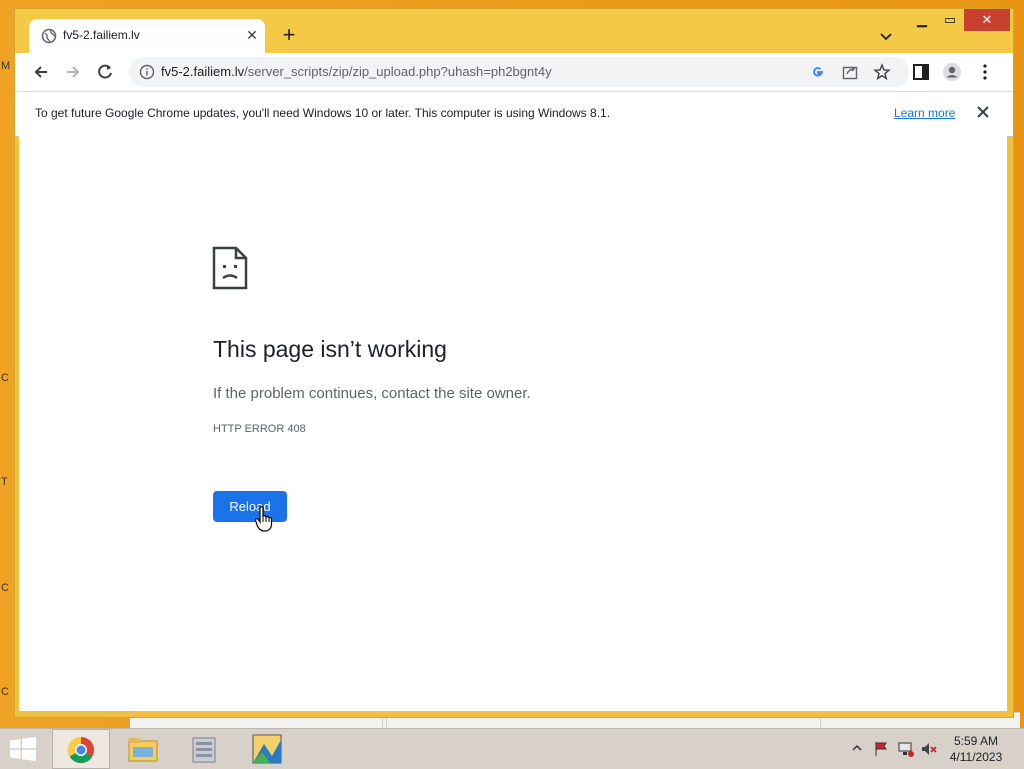 The height and width of the screenshot is (769, 1024). What do you see at coordinates (976, 749) in the screenshot?
I see `clock: 5:59 AM 4/11/2023` at bounding box center [976, 749].